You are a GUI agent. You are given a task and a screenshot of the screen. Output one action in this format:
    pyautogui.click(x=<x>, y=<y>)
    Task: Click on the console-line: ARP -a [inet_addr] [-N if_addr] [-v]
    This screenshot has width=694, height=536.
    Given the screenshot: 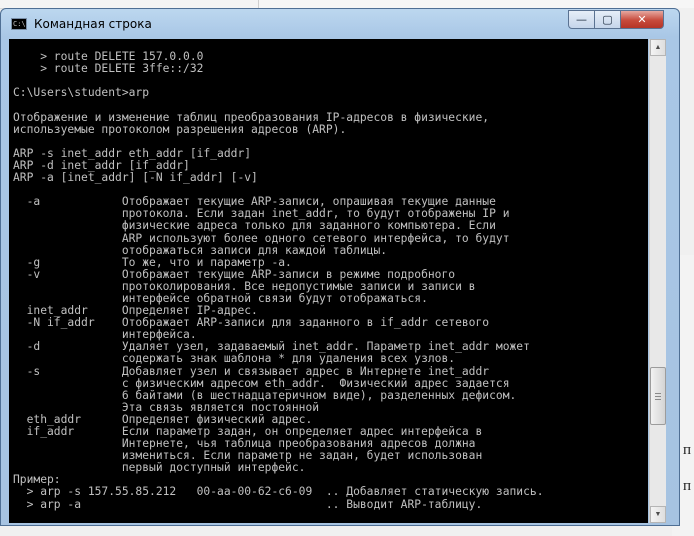 What is the action you would take?
    pyautogui.click(x=135, y=178)
    